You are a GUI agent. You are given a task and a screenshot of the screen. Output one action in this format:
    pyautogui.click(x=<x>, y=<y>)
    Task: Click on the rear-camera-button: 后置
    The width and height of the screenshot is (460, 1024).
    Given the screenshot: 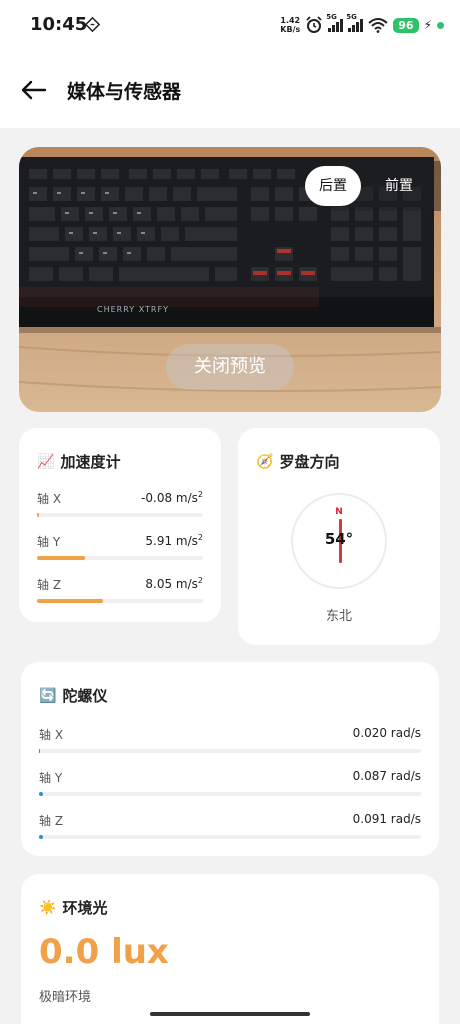 What is the action you would take?
    pyautogui.click(x=333, y=186)
    